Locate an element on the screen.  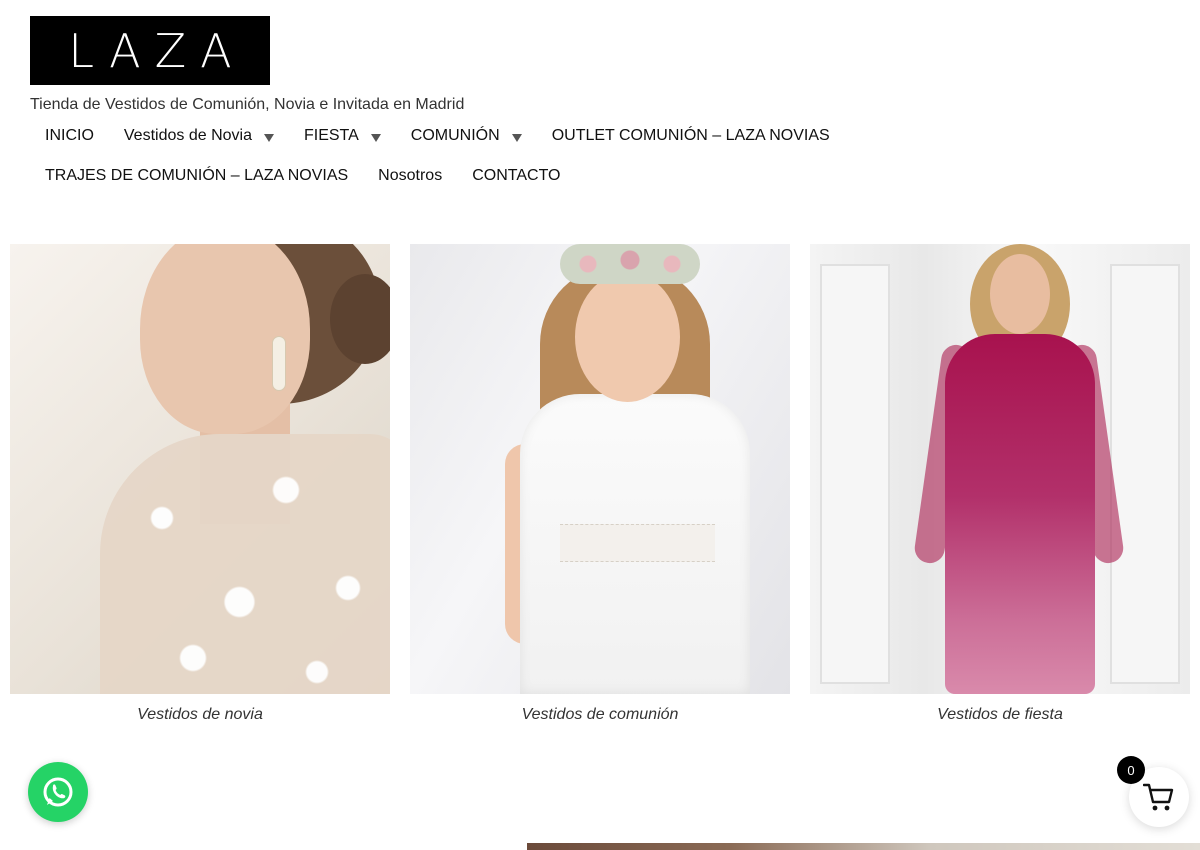
nav-item-nosotros: Nosotros is located at coordinates (410, 176).